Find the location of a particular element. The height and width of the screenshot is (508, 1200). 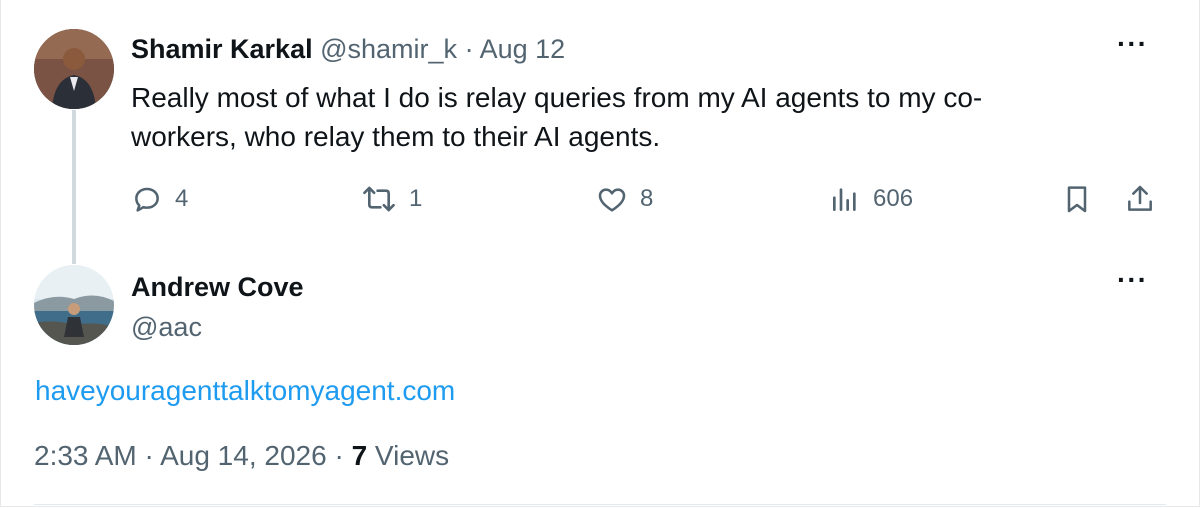

replies-count: 4 is located at coordinates (182, 198).